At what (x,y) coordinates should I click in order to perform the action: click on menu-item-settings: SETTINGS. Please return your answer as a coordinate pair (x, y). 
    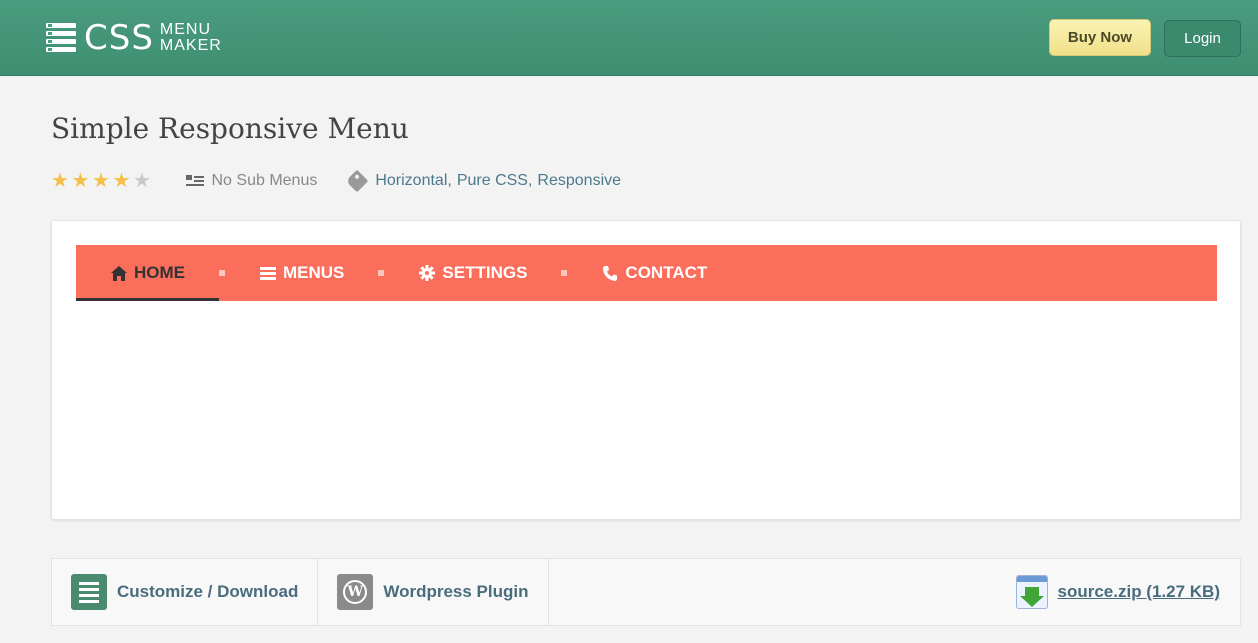
    Looking at the image, I should click on (472, 273).